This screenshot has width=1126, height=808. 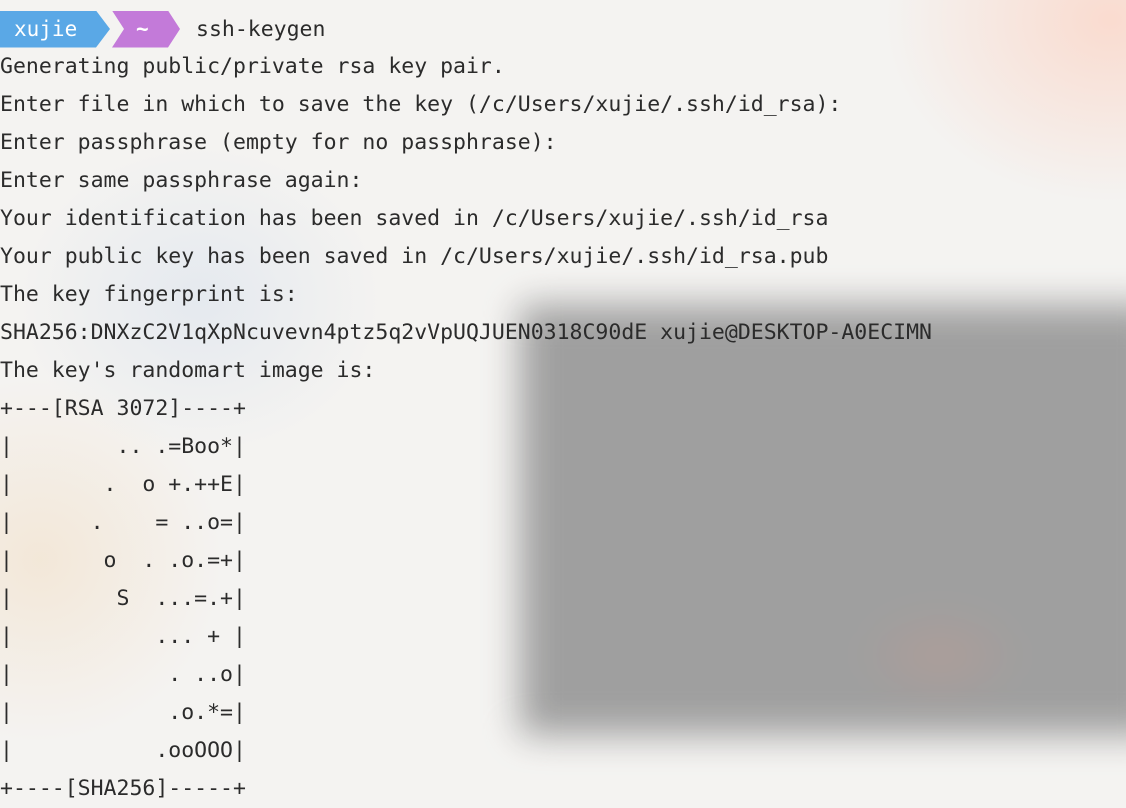 What do you see at coordinates (188, 370) in the screenshot?
I see `output-line: The key's randomart image is:` at bounding box center [188, 370].